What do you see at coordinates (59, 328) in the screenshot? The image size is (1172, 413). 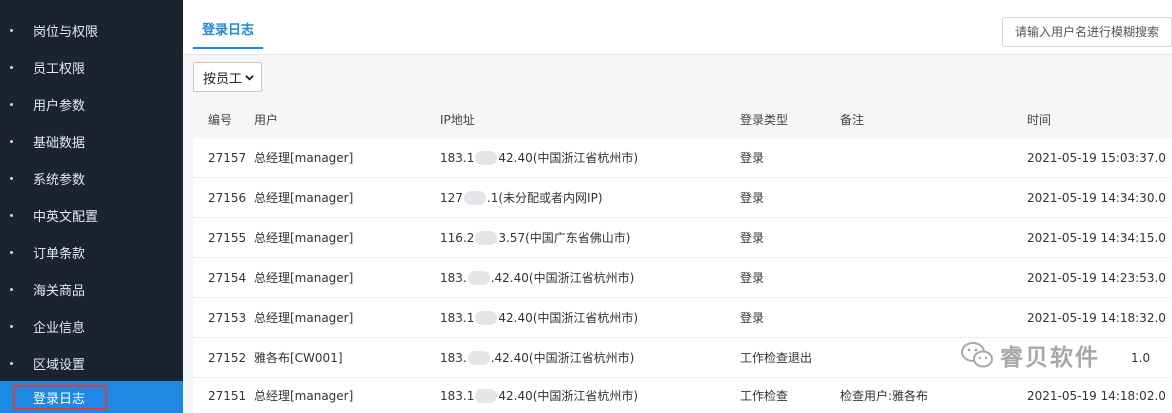 I see `sidebar-item-label: 企业信息` at bounding box center [59, 328].